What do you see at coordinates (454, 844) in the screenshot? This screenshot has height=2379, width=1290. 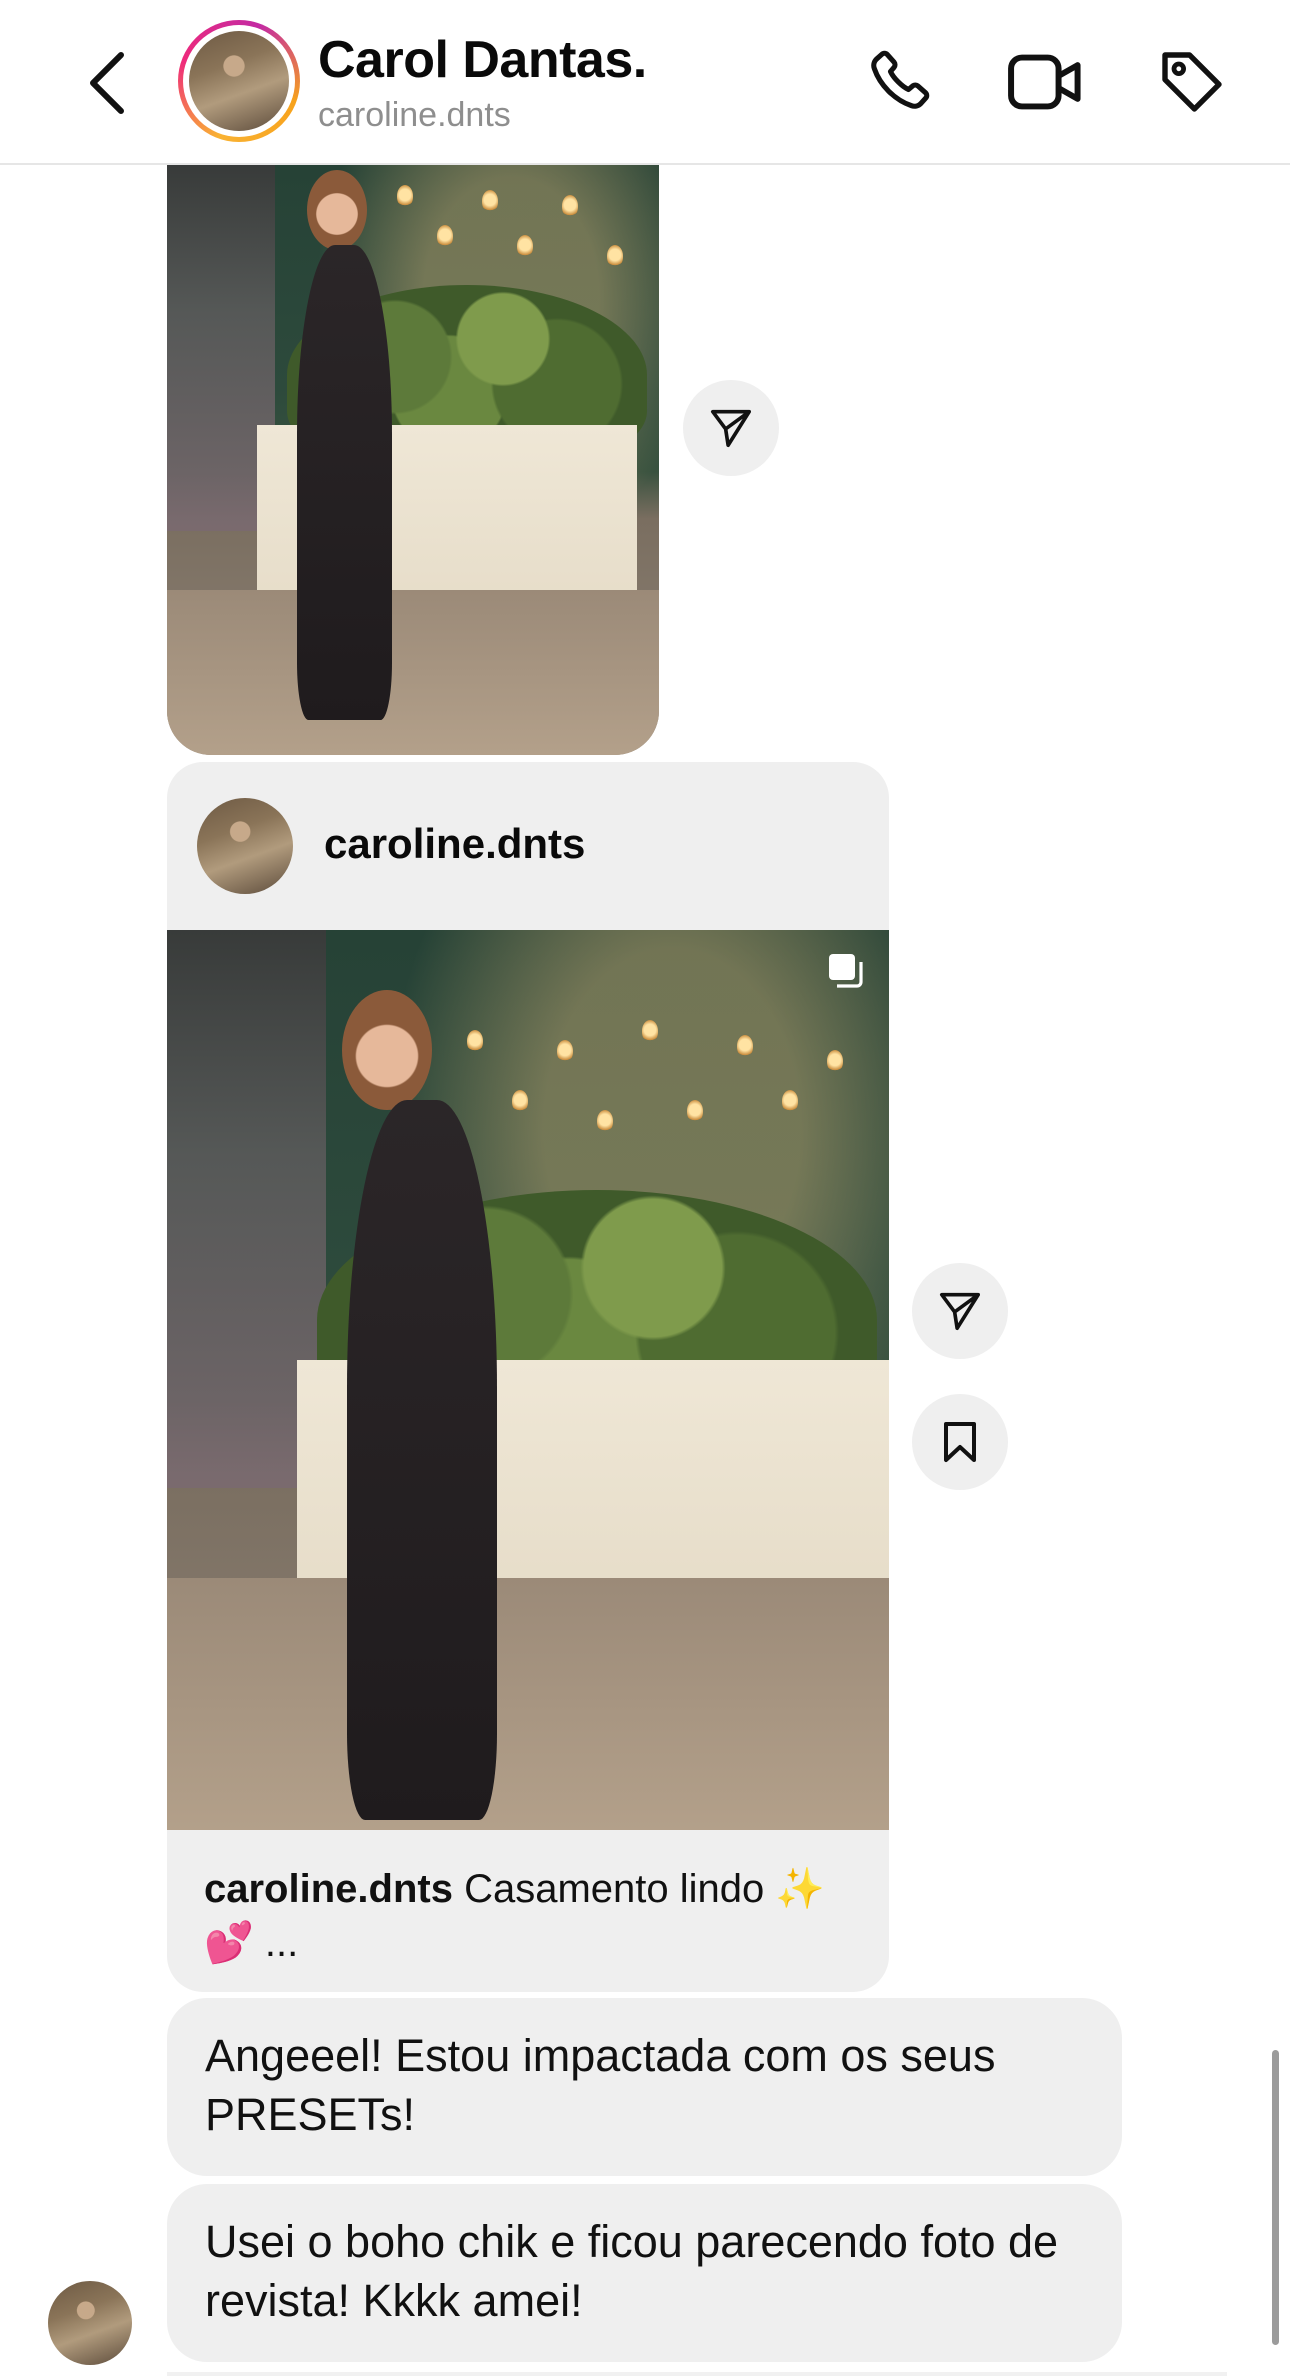 I see `post-author-username: caroline.dnts` at bounding box center [454, 844].